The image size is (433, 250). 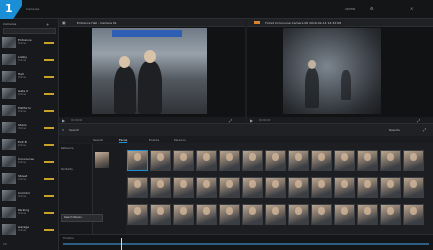 What do you see at coordinates (29, 145) in the screenshot?
I see `camera-item: Exit B Online` at bounding box center [29, 145].